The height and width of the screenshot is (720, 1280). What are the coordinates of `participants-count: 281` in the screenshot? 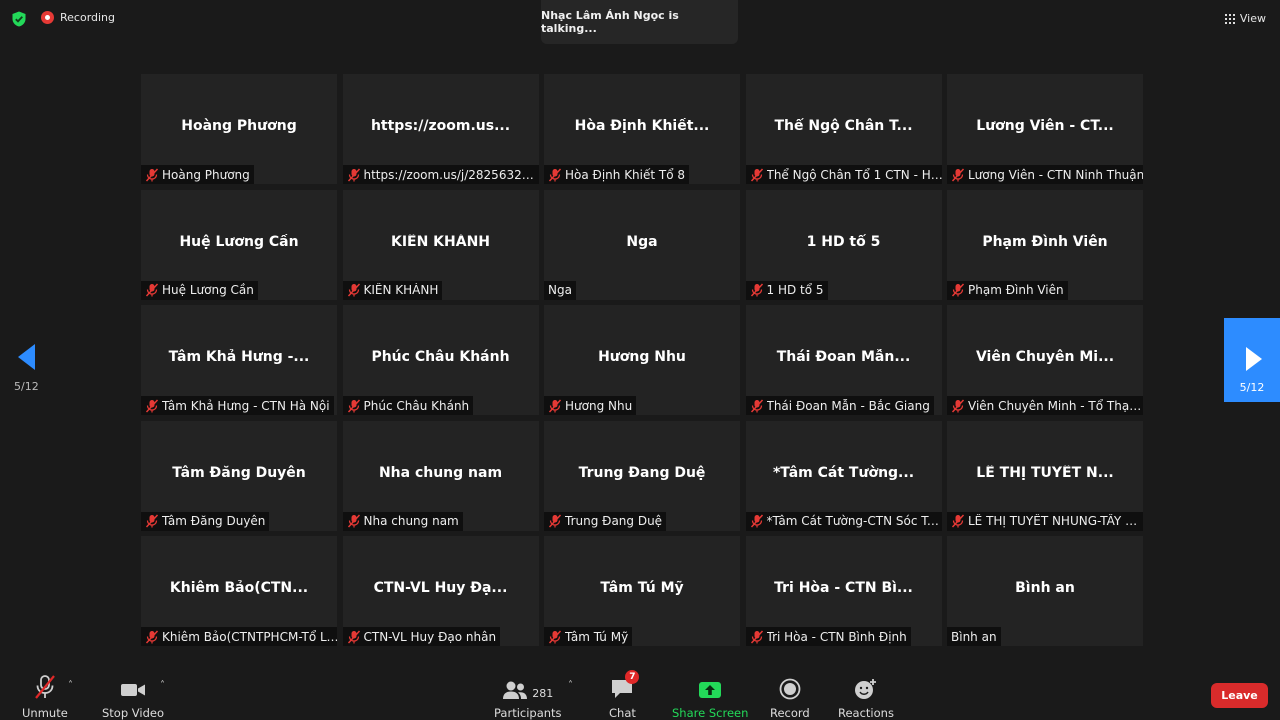 It's located at (543, 693).